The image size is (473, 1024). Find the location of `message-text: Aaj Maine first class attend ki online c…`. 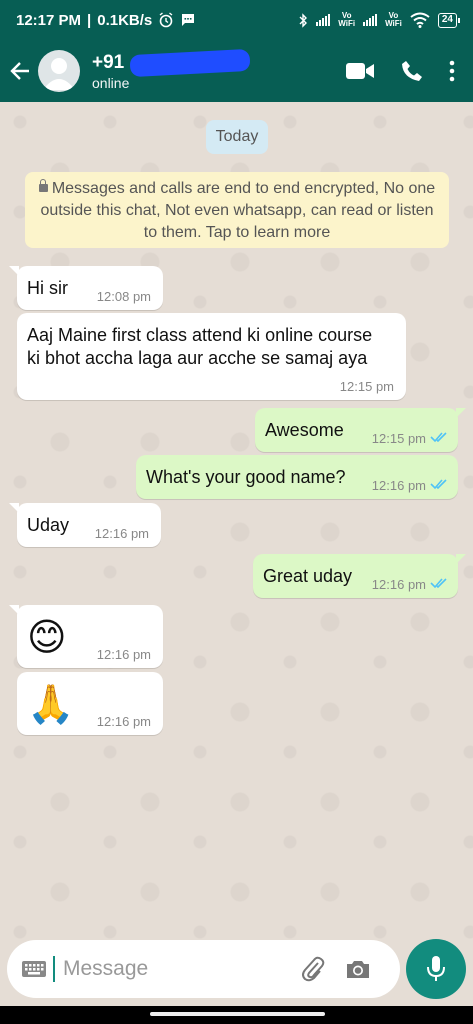

message-text: Aaj Maine first class attend ki online c… is located at coordinates (200, 346).